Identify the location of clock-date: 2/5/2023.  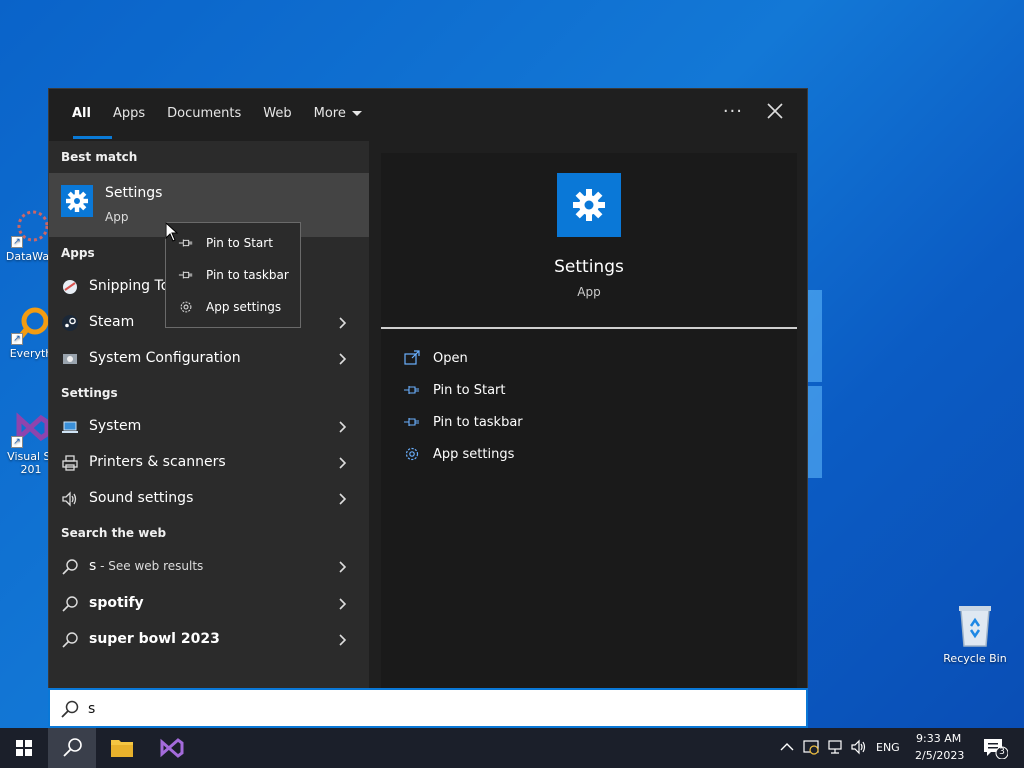
(939, 755).